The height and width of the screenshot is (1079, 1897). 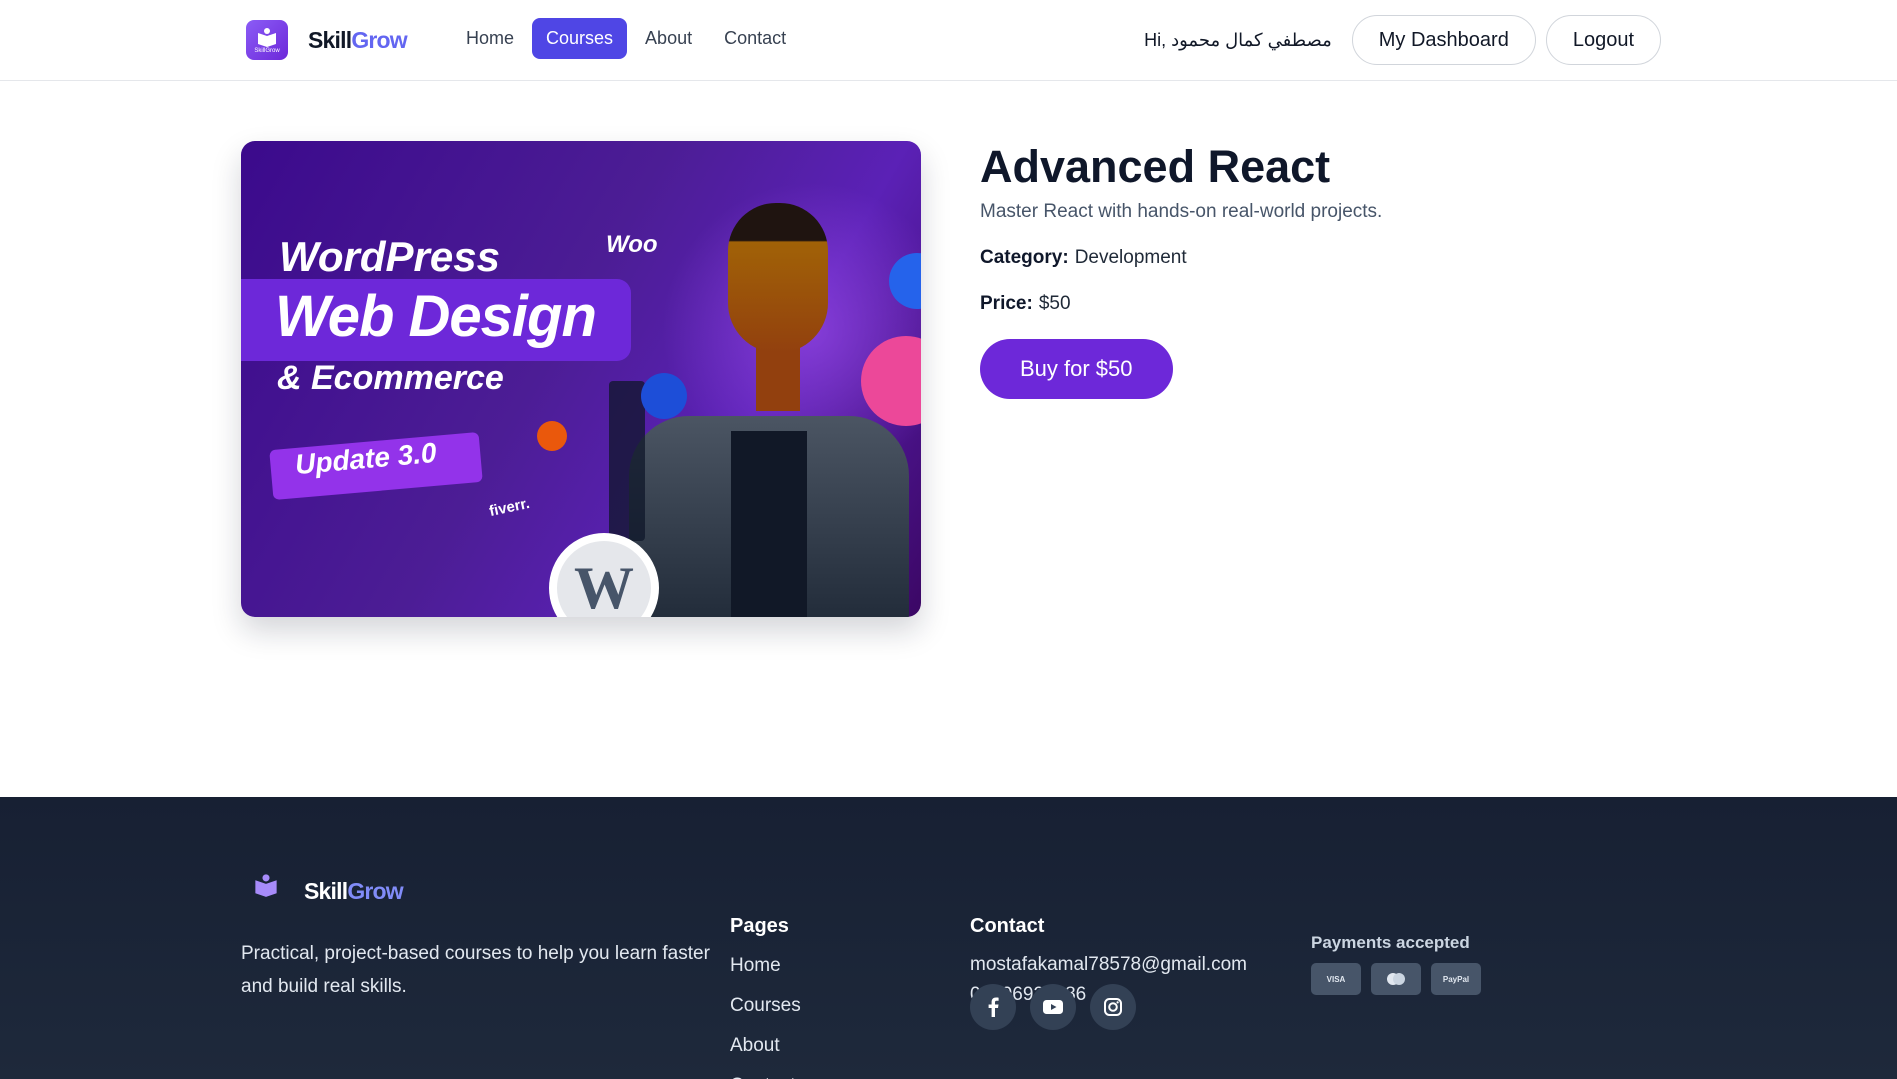 What do you see at coordinates (1053, 1007) in the screenshot?
I see `youtube-icon` at bounding box center [1053, 1007].